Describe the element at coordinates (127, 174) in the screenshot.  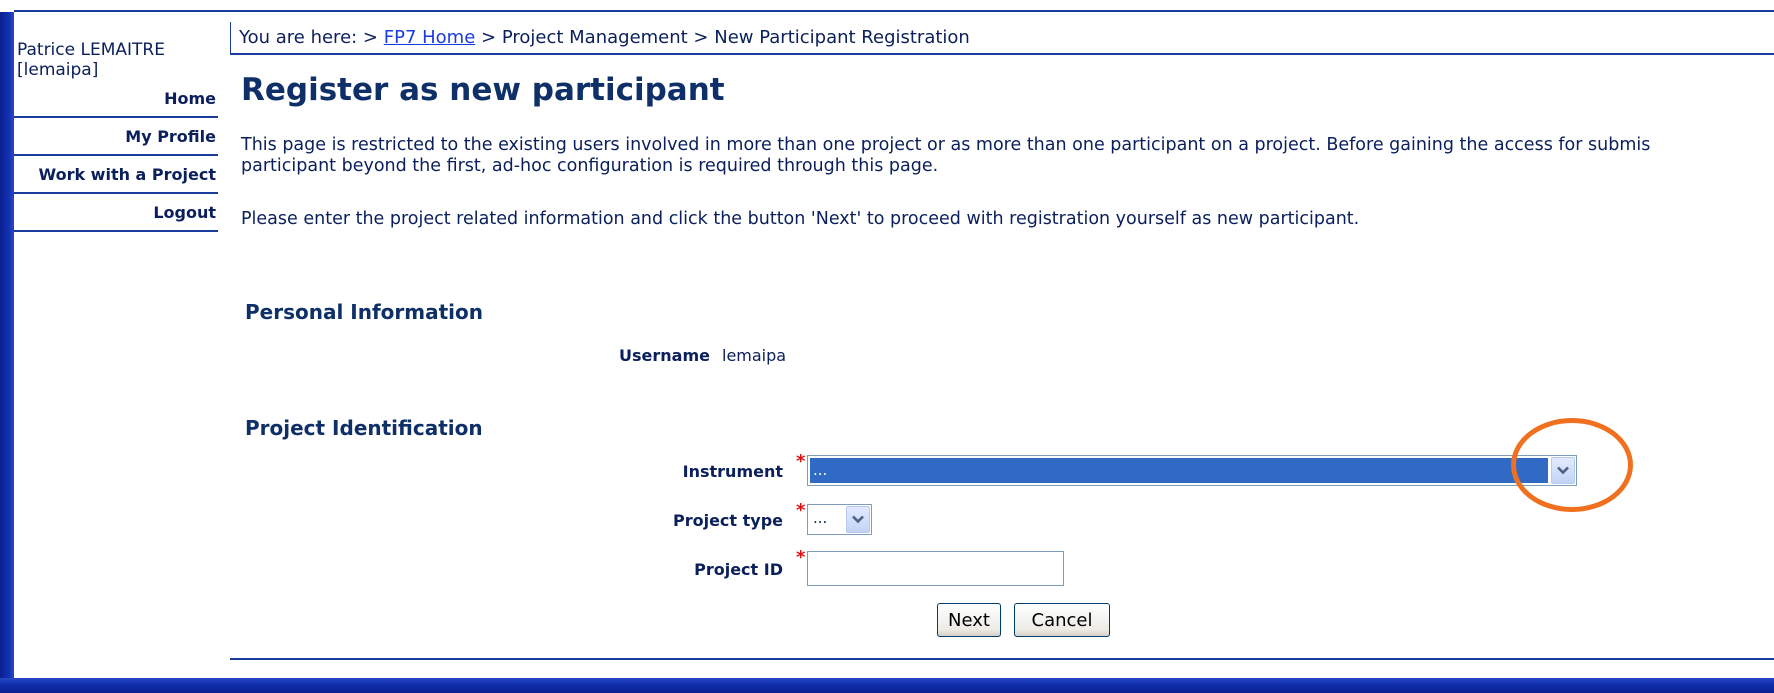
I see `sidebar-item-label: Work with a Project` at that location.